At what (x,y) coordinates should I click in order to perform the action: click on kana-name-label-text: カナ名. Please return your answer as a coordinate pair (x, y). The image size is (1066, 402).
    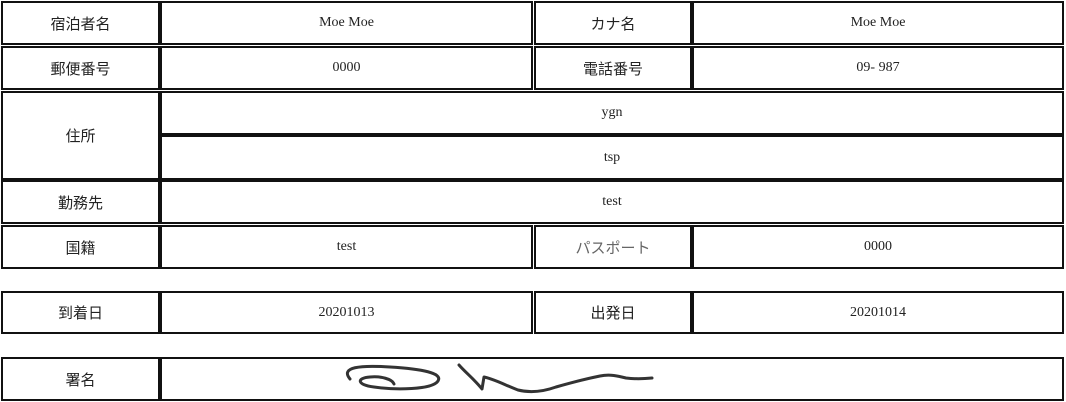
    Looking at the image, I should click on (613, 23).